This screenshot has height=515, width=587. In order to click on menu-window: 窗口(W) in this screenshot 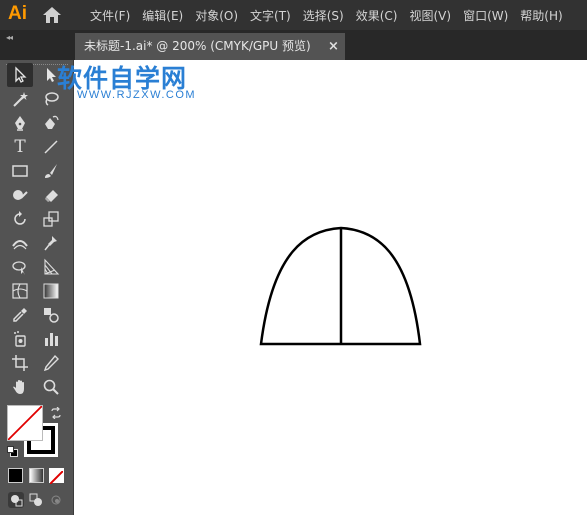, I will do `click(485, 15)`.